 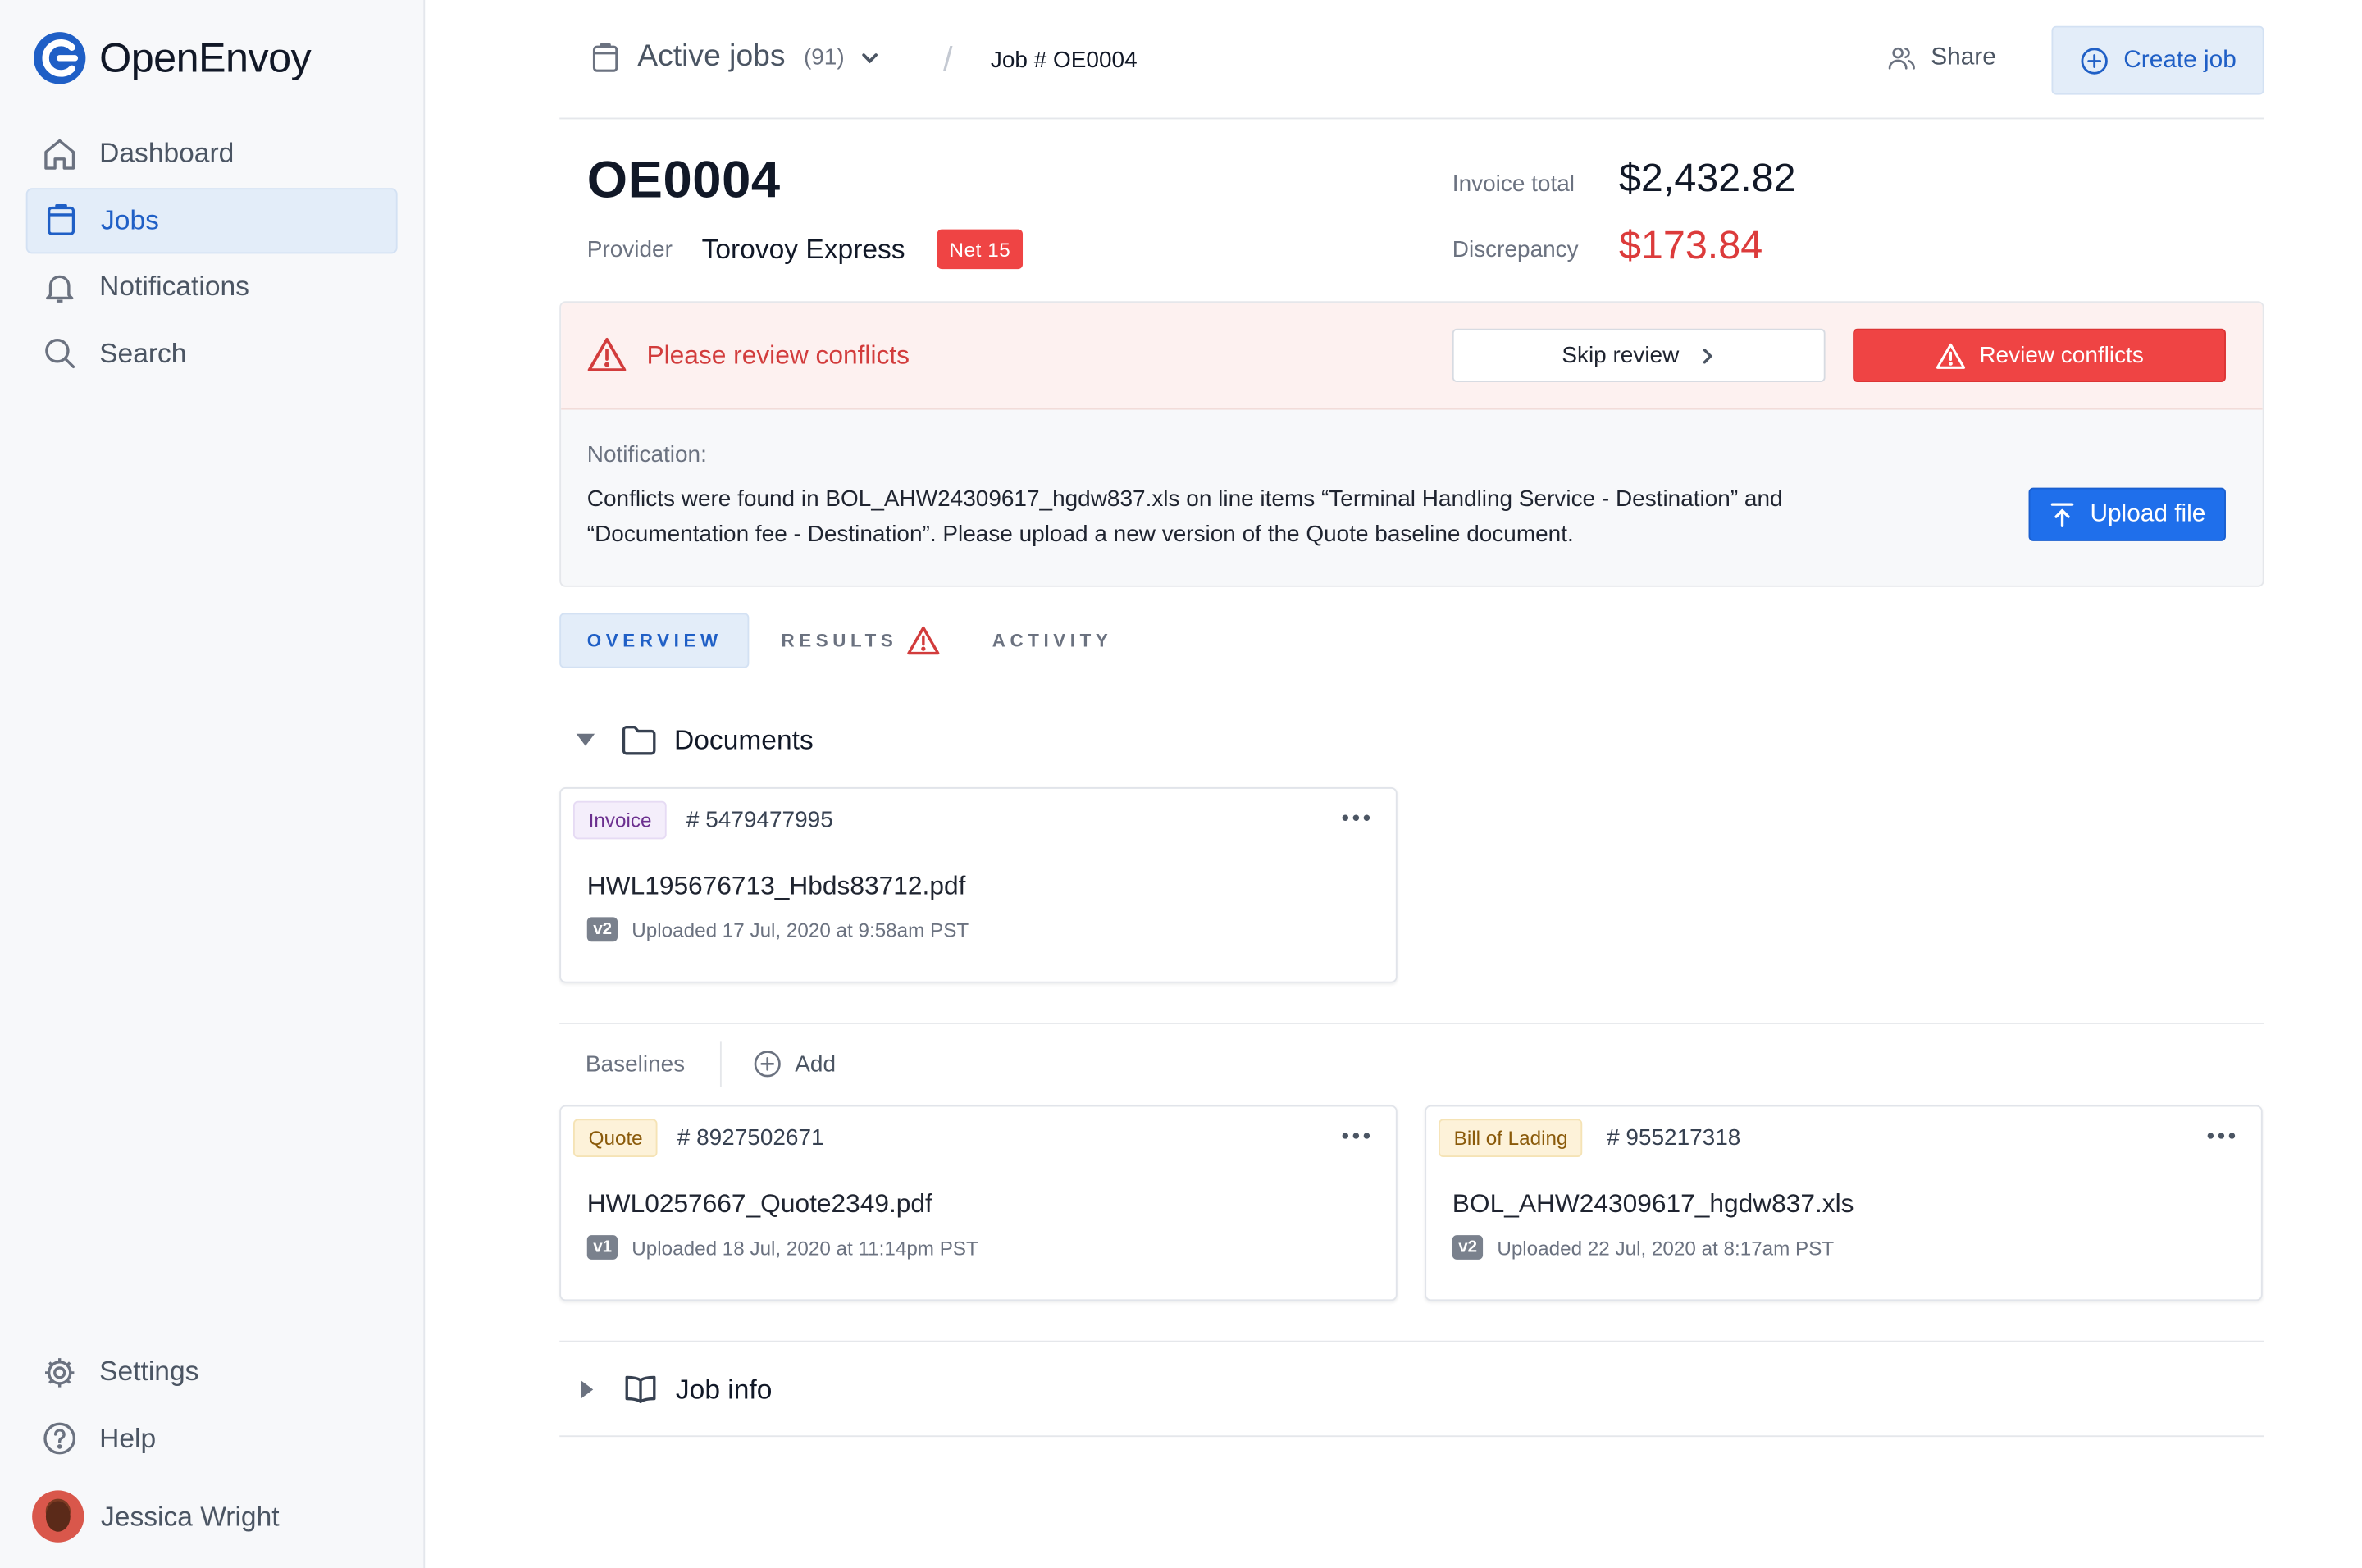 What do you see at coordinates (60, 154) in the screenshot?
I see `home-icon` at bounding box center [60, 154].